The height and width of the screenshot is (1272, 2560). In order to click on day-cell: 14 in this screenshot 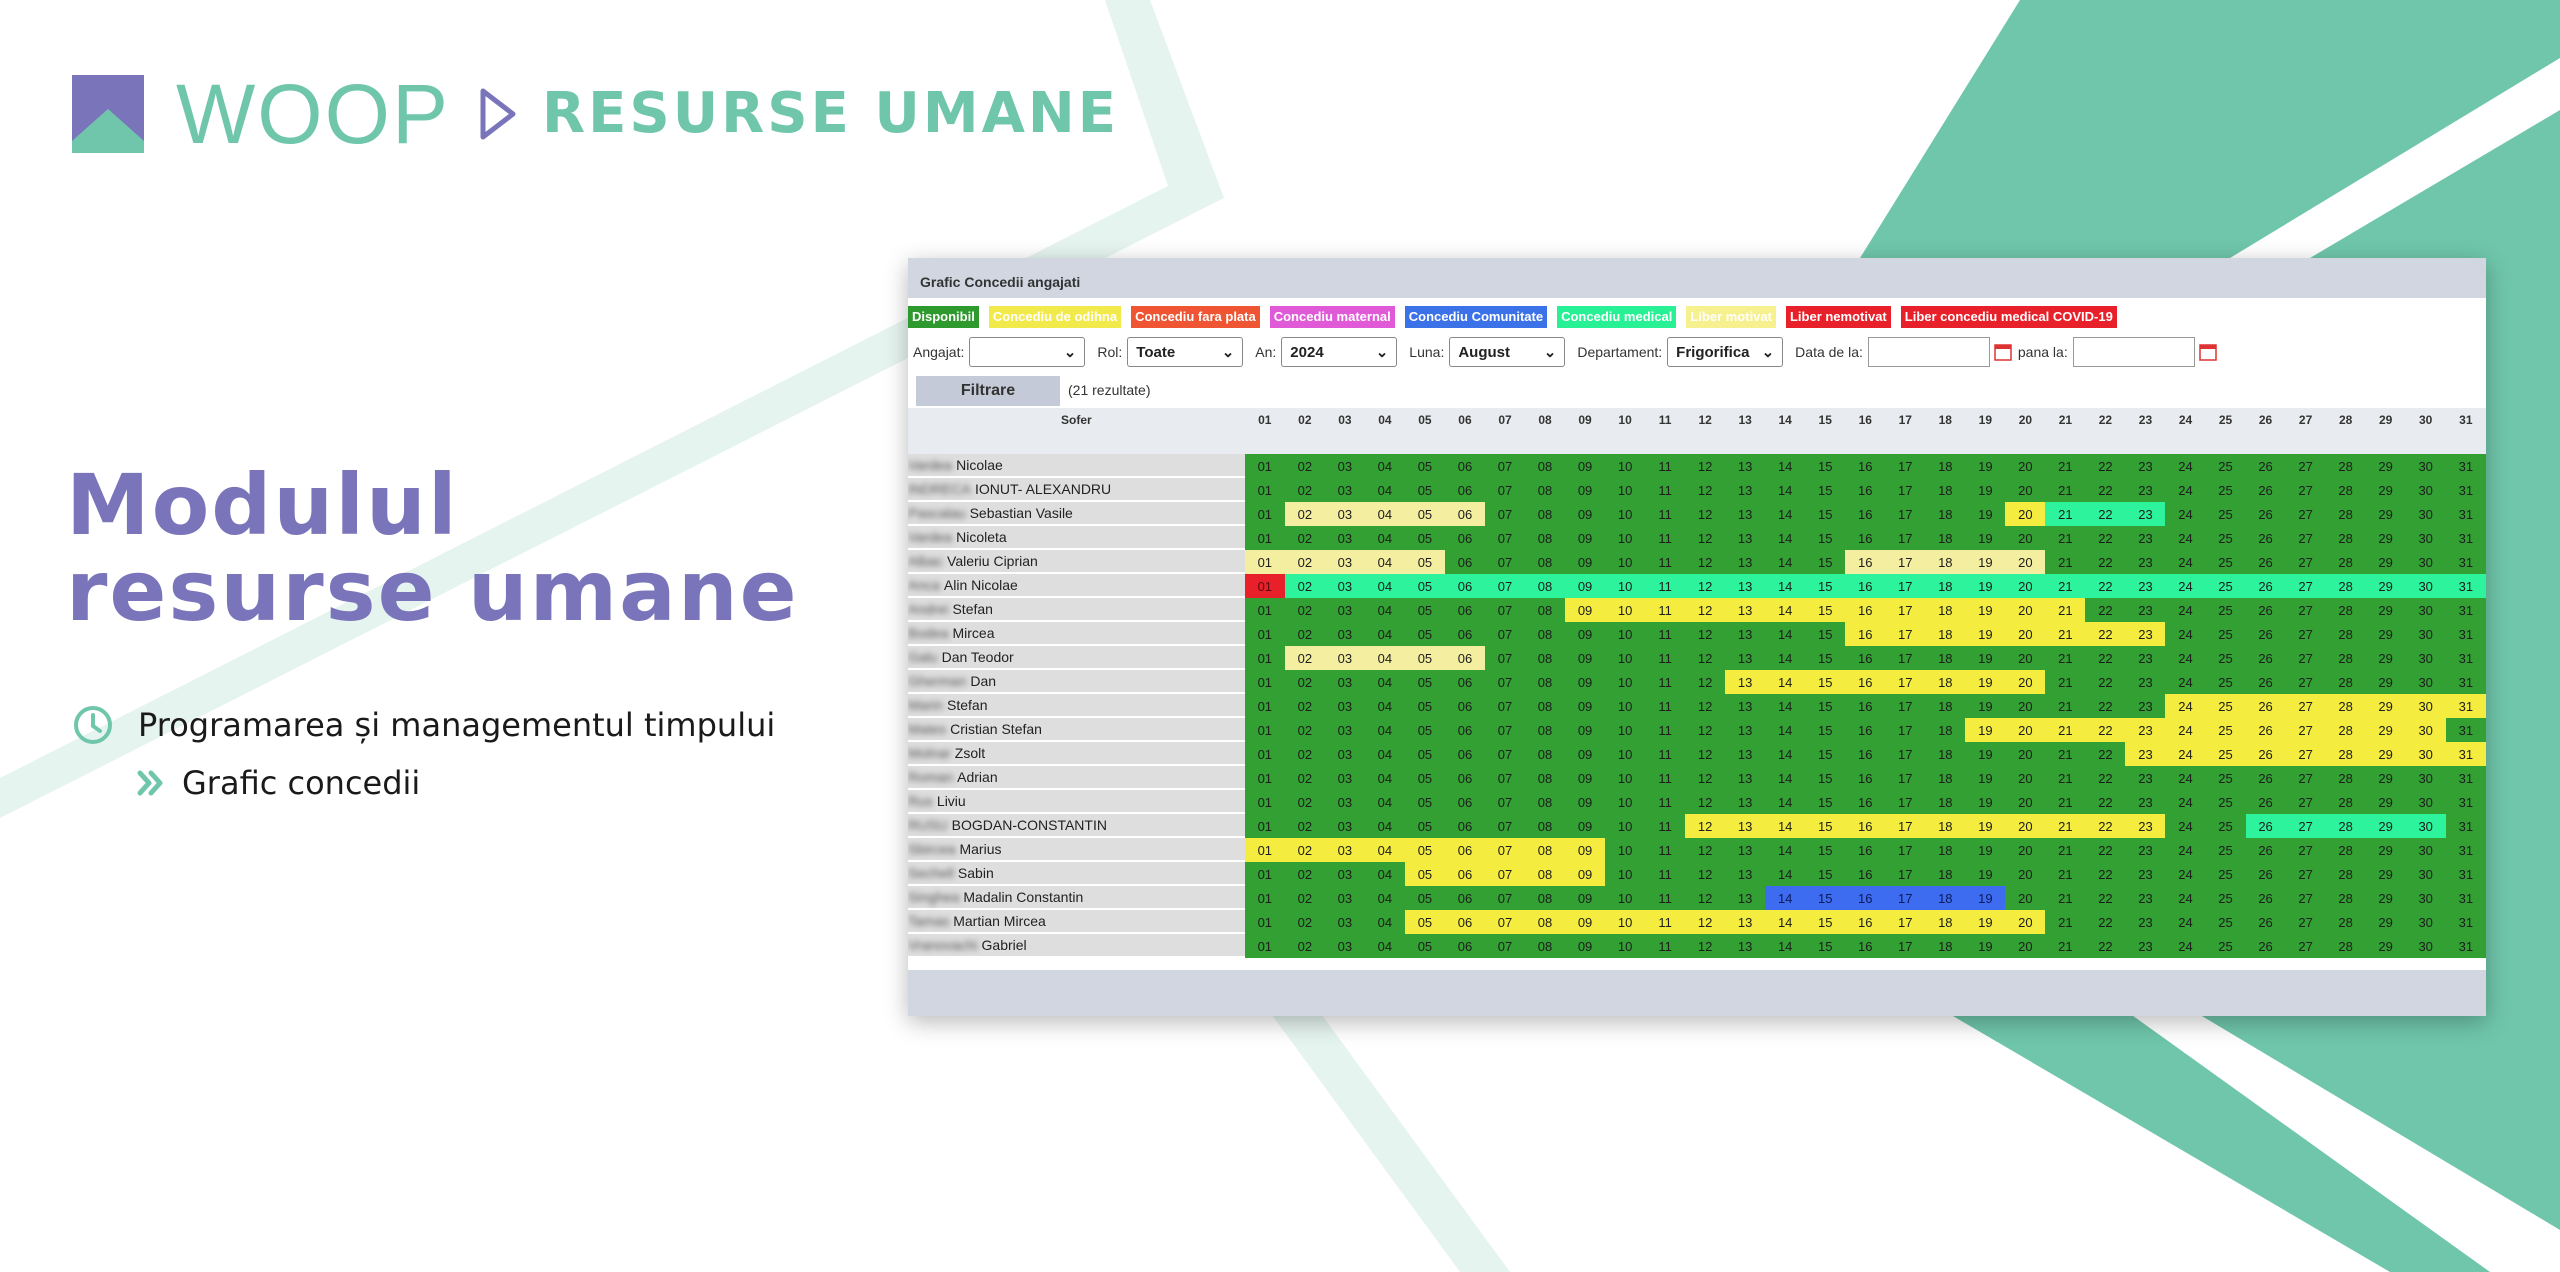, I will do `click(1785, 538)`.